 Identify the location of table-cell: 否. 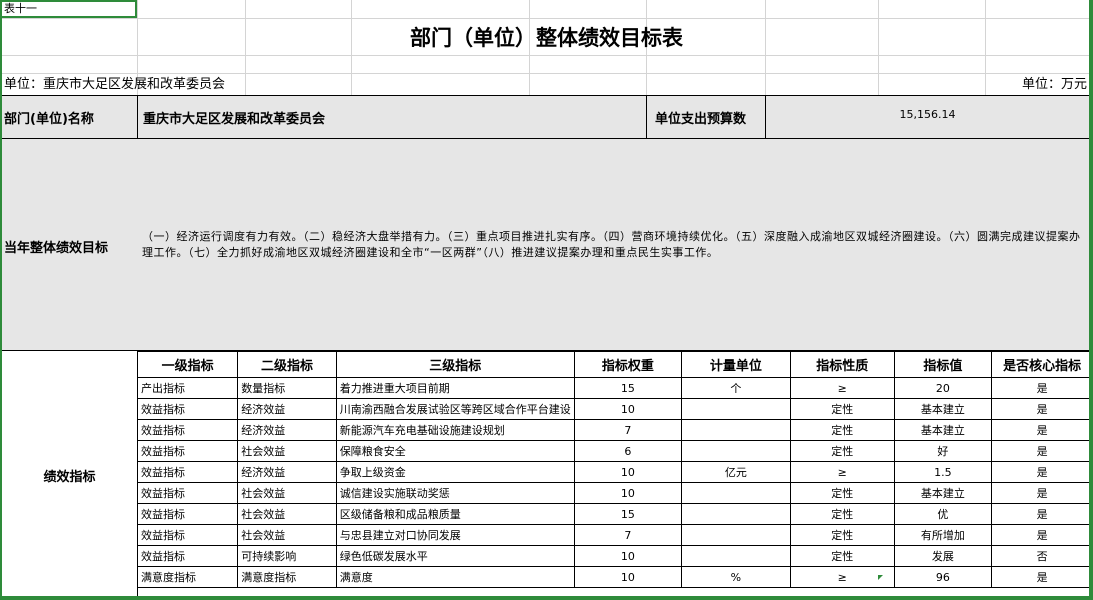
(1042, 556).